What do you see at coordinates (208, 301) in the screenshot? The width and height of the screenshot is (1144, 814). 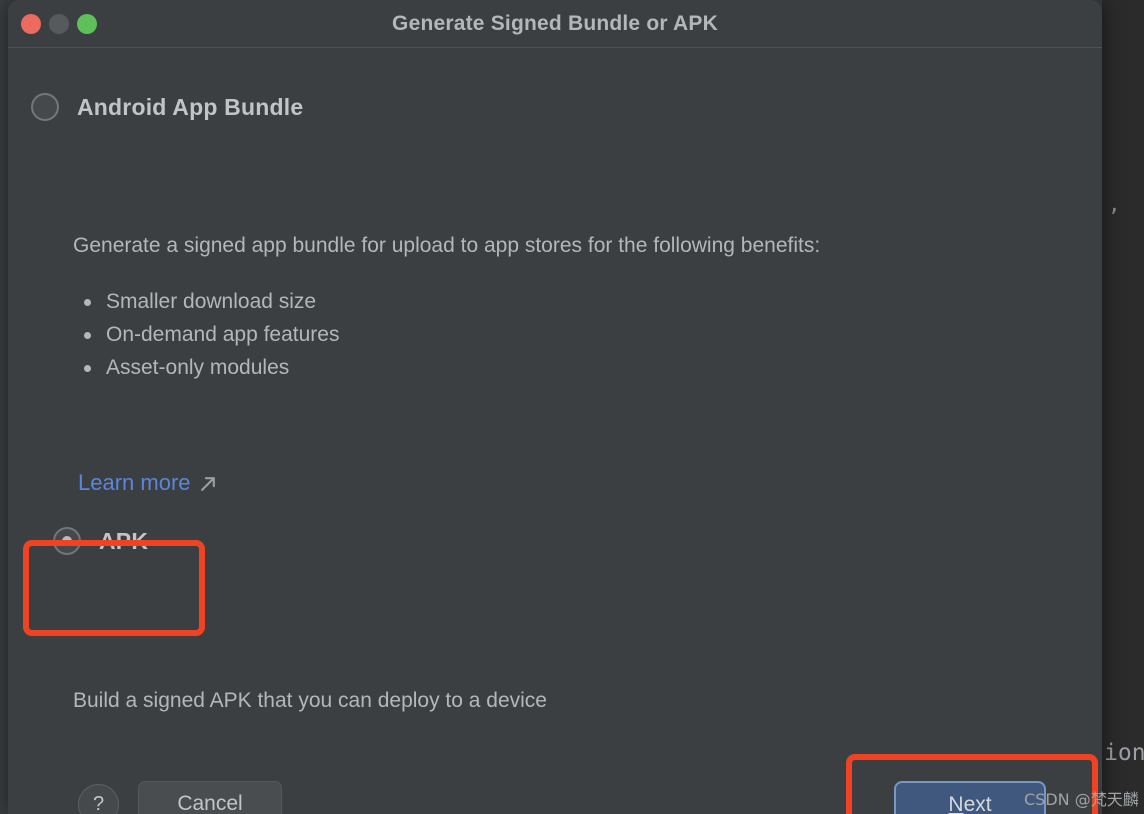 I see `list-item: Smaller download size` at bounding box center [208, 301].